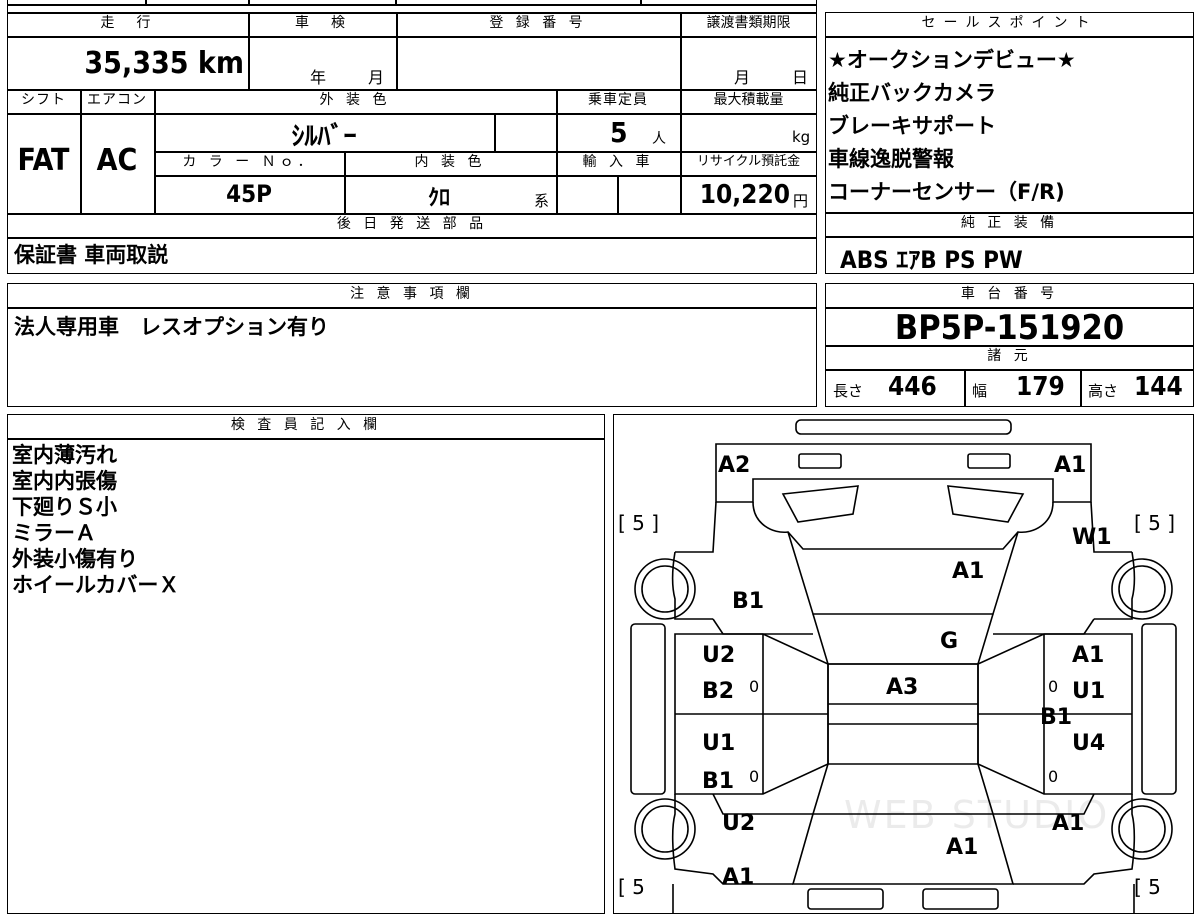 Image resolution: width=1200 pixels, height=914 pixels. What do you see at coordinates (1103, 391) in the screenshot?
I see `height-label: 高さ` at bounding box center [1103, 391].